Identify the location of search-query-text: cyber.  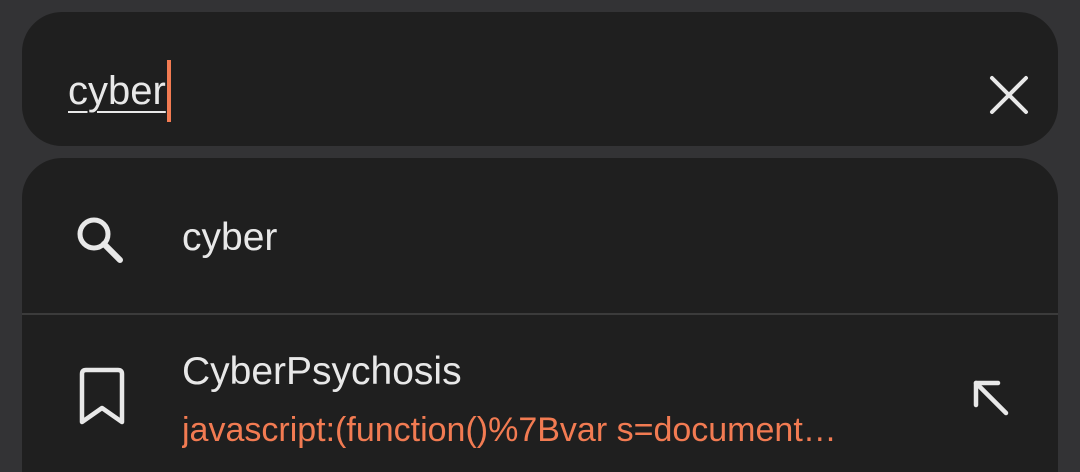
(117, 91).